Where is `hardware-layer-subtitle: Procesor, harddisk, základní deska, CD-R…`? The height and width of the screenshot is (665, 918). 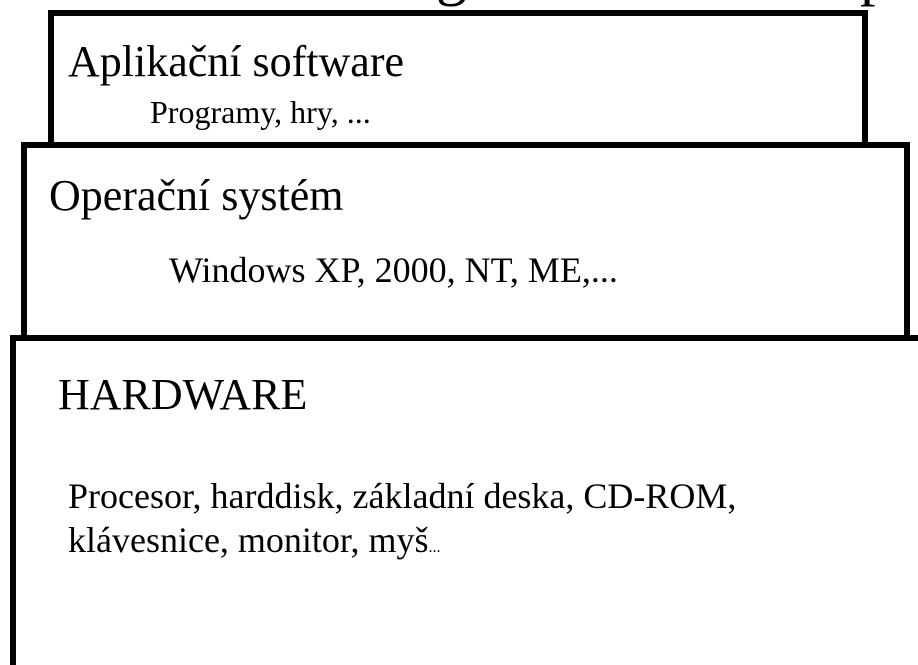
hardware-layer-subtitle: Procesor, harddisk, základní deska, CD-R… is located at coordinates (402, 519).